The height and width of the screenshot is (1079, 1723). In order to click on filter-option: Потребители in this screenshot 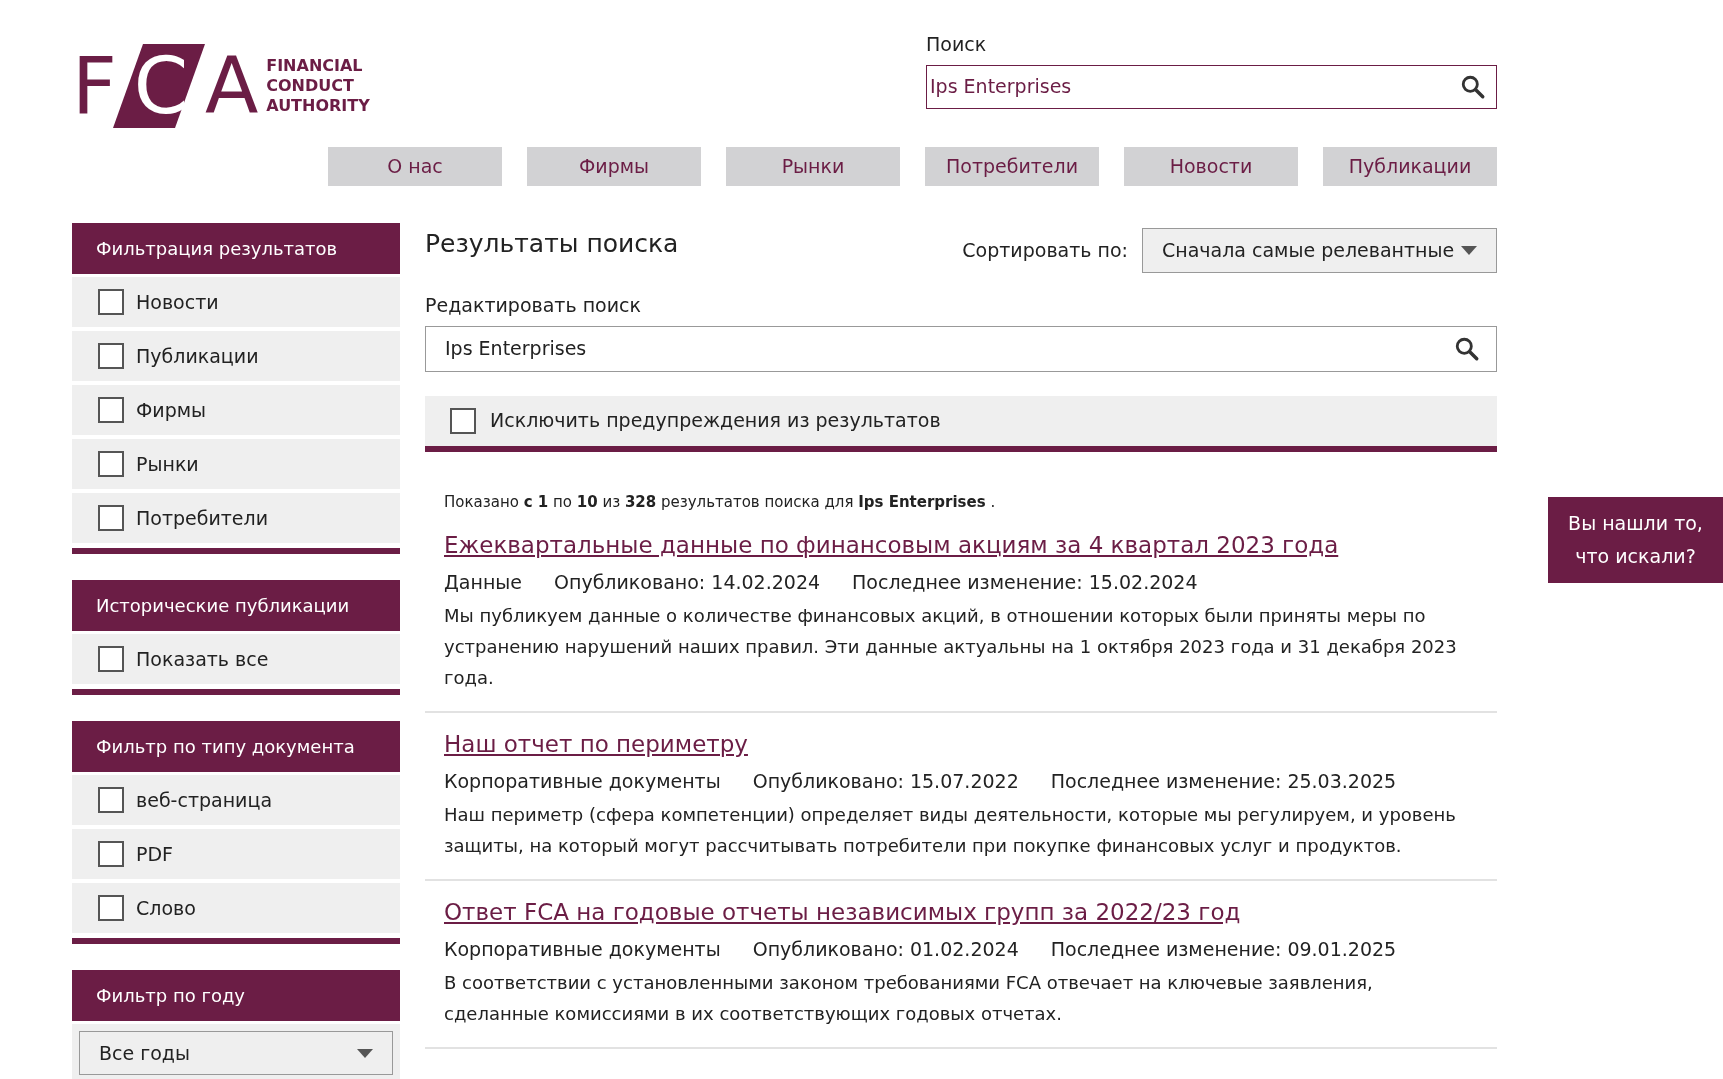, I will do `click(236, 518)`.